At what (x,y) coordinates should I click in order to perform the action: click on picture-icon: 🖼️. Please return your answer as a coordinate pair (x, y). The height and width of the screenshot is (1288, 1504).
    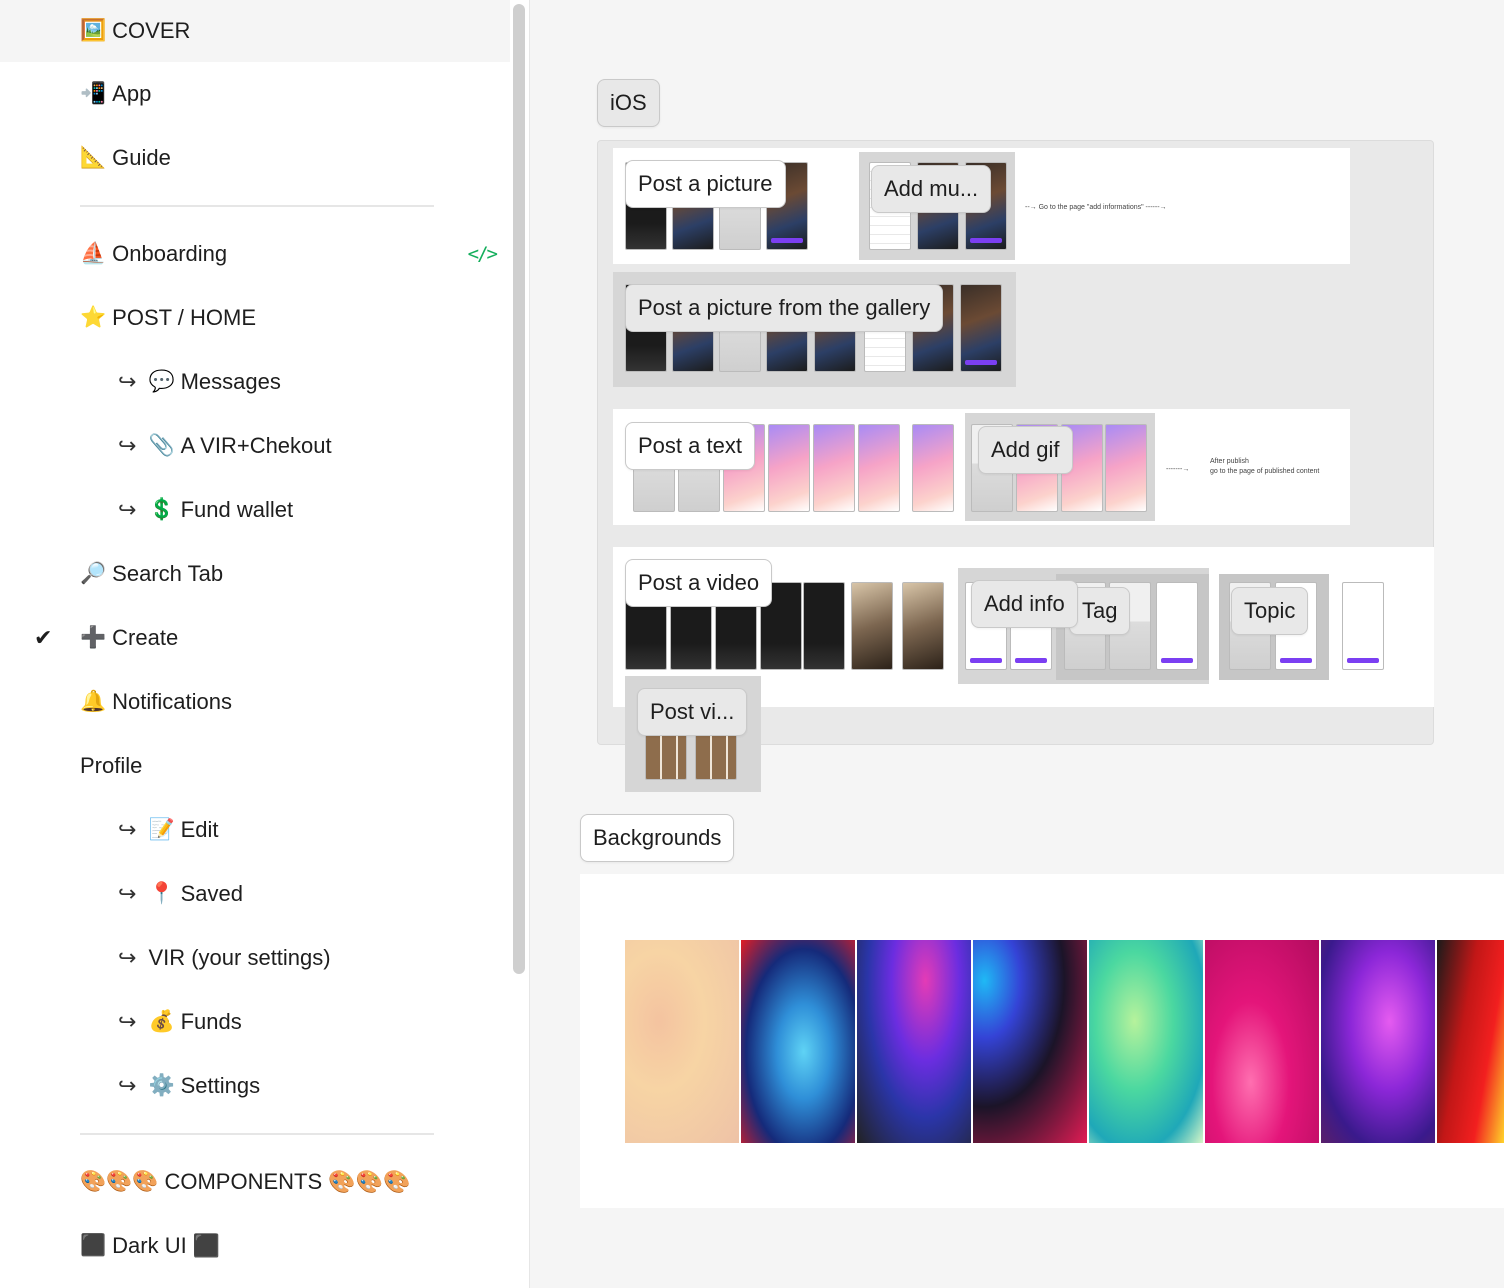
    Looking at the image, I should click on (93, 30).